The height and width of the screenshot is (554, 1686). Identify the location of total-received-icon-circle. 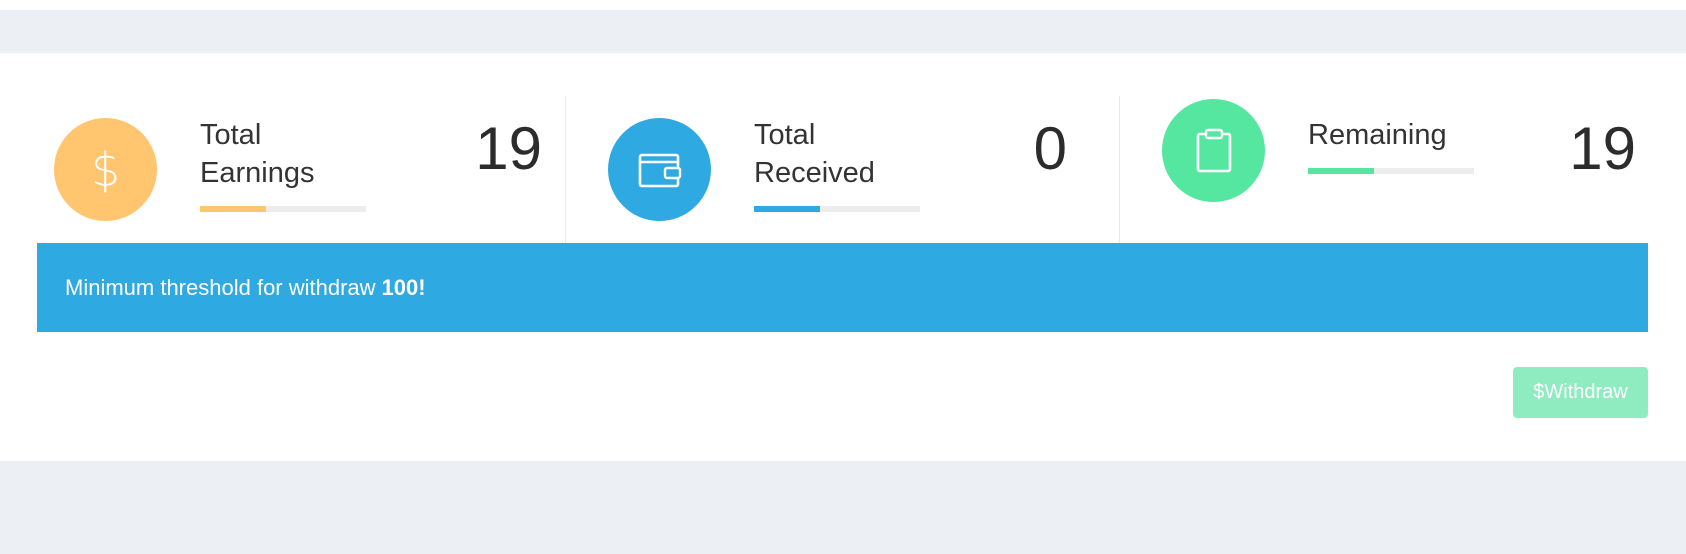
(659, 169).